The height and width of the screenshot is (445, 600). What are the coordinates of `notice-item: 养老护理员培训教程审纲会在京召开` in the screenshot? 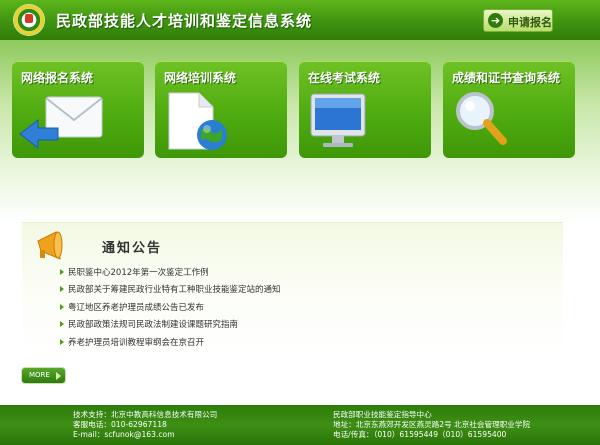 It's located at (170, 344).